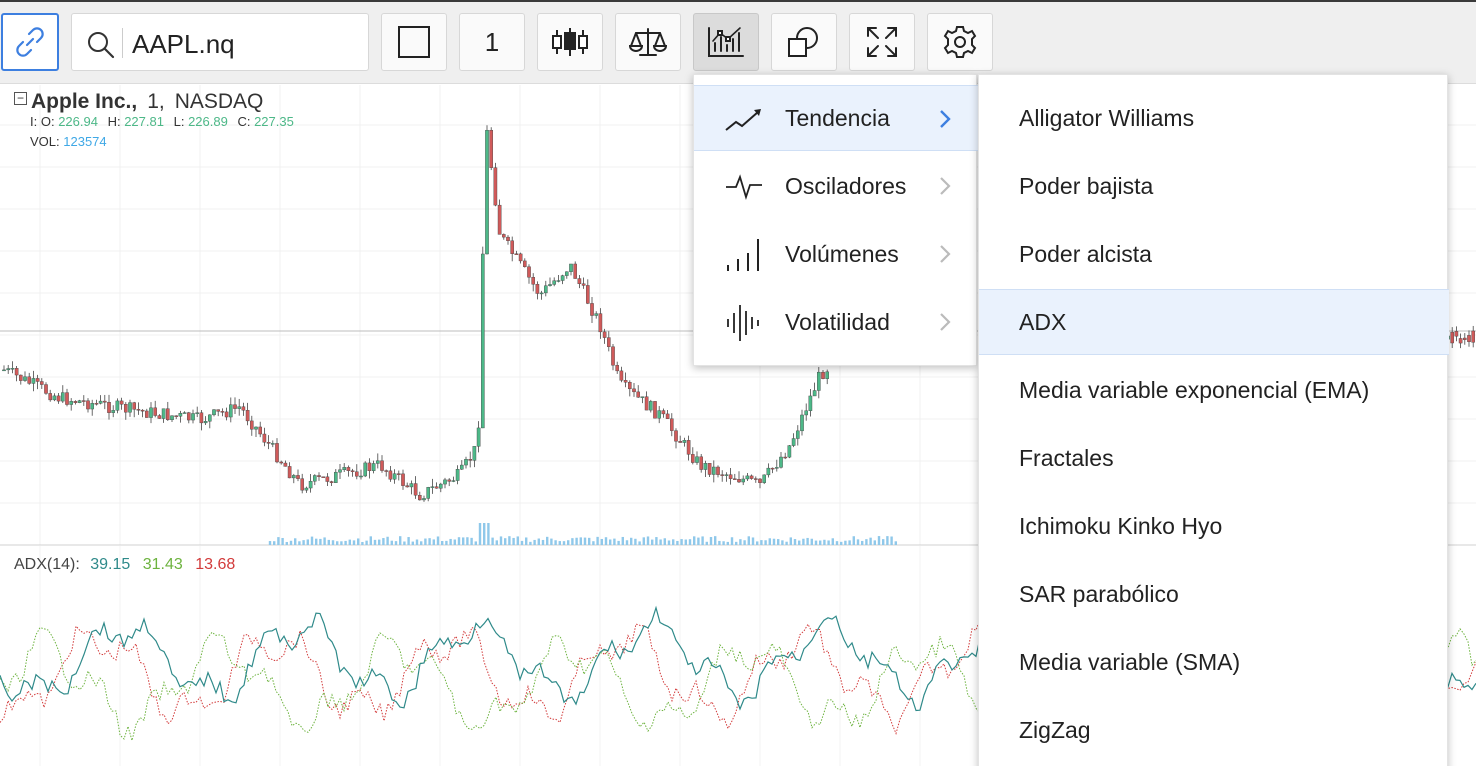 This screenshot has height=766, width=1476. What do you see at coordinates (960, 42) in the screenshot?
I see `settings-button` at bounding box center [960, 42].